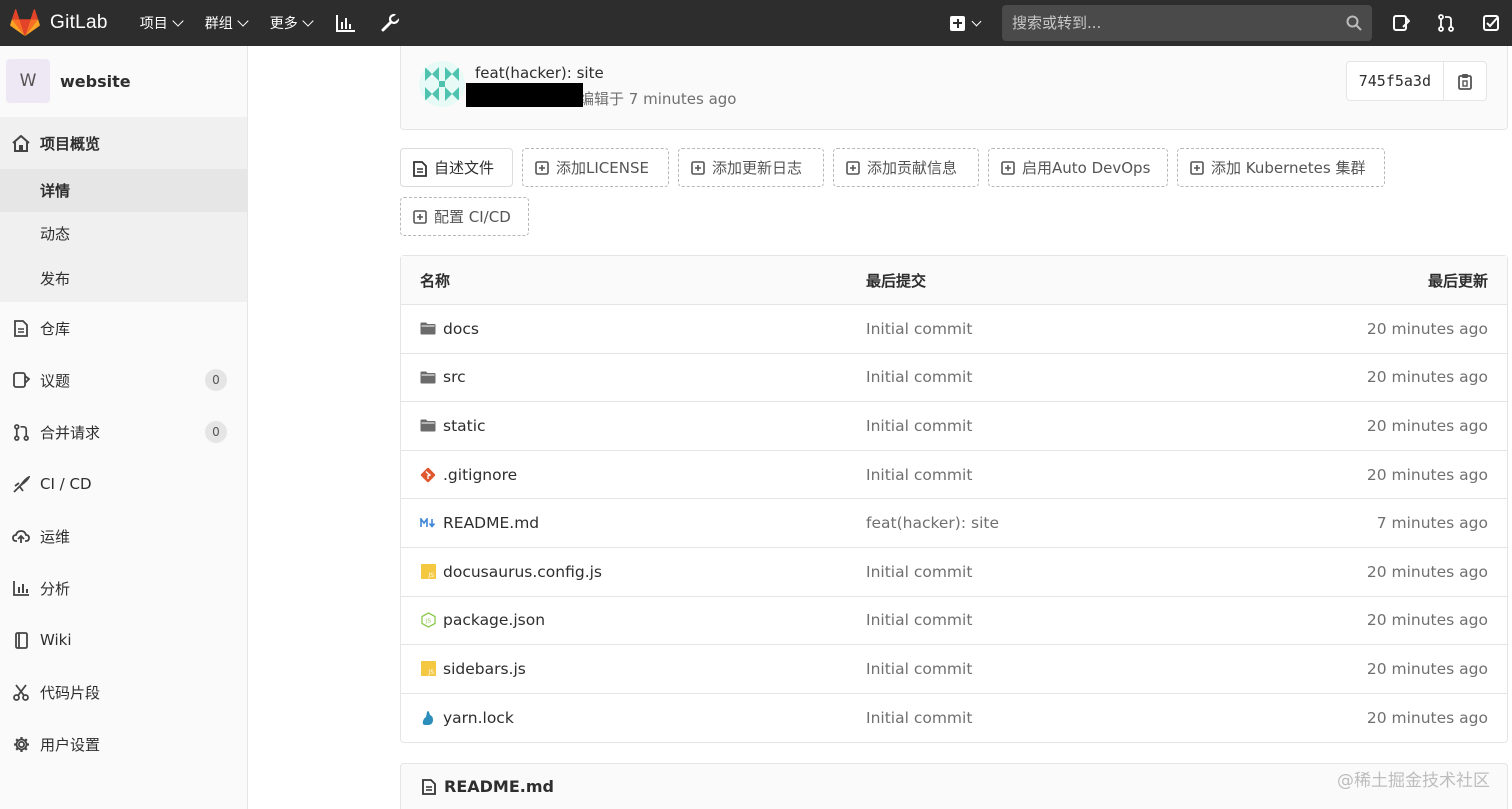 The image size is (1512, 809). Describe the element at coordinates (464, 216) in the screenshot. I see `configure-ci-cd-button: 配置 CI/CD` at that location.